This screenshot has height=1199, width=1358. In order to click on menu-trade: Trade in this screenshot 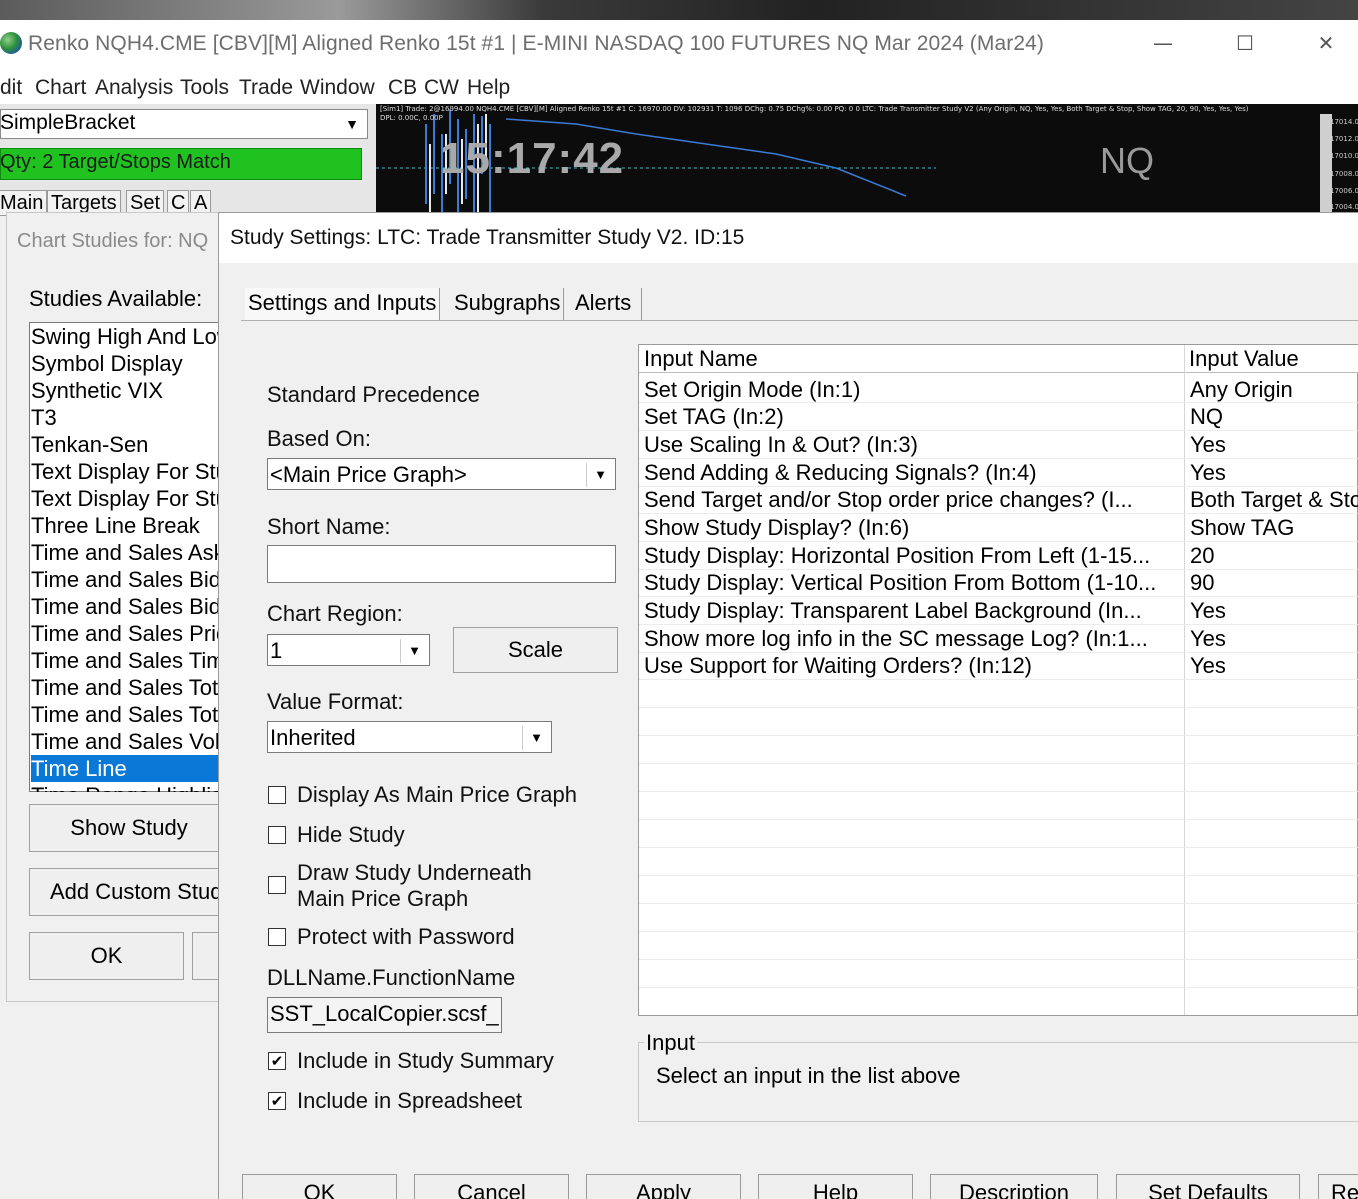, I will do `click(266, 88)`.